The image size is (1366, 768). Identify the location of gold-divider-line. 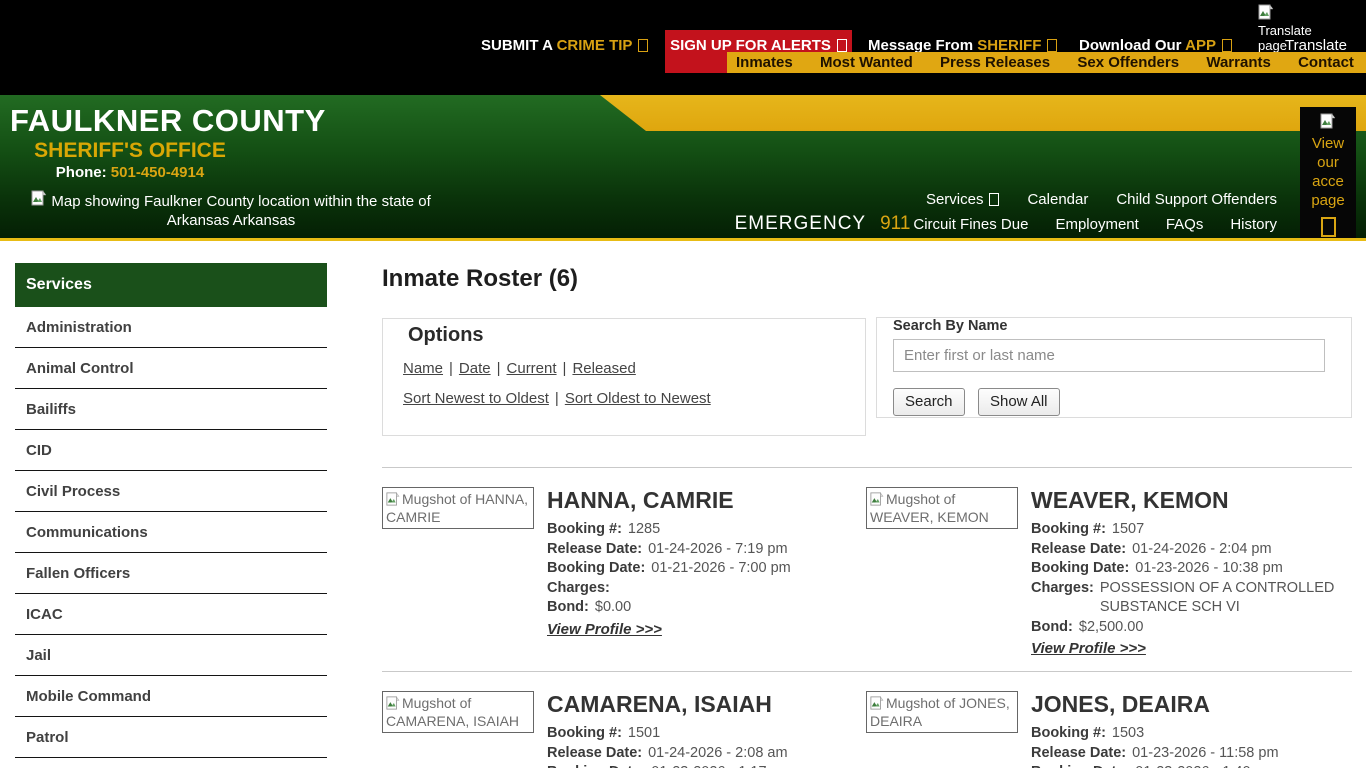
(683, 239).